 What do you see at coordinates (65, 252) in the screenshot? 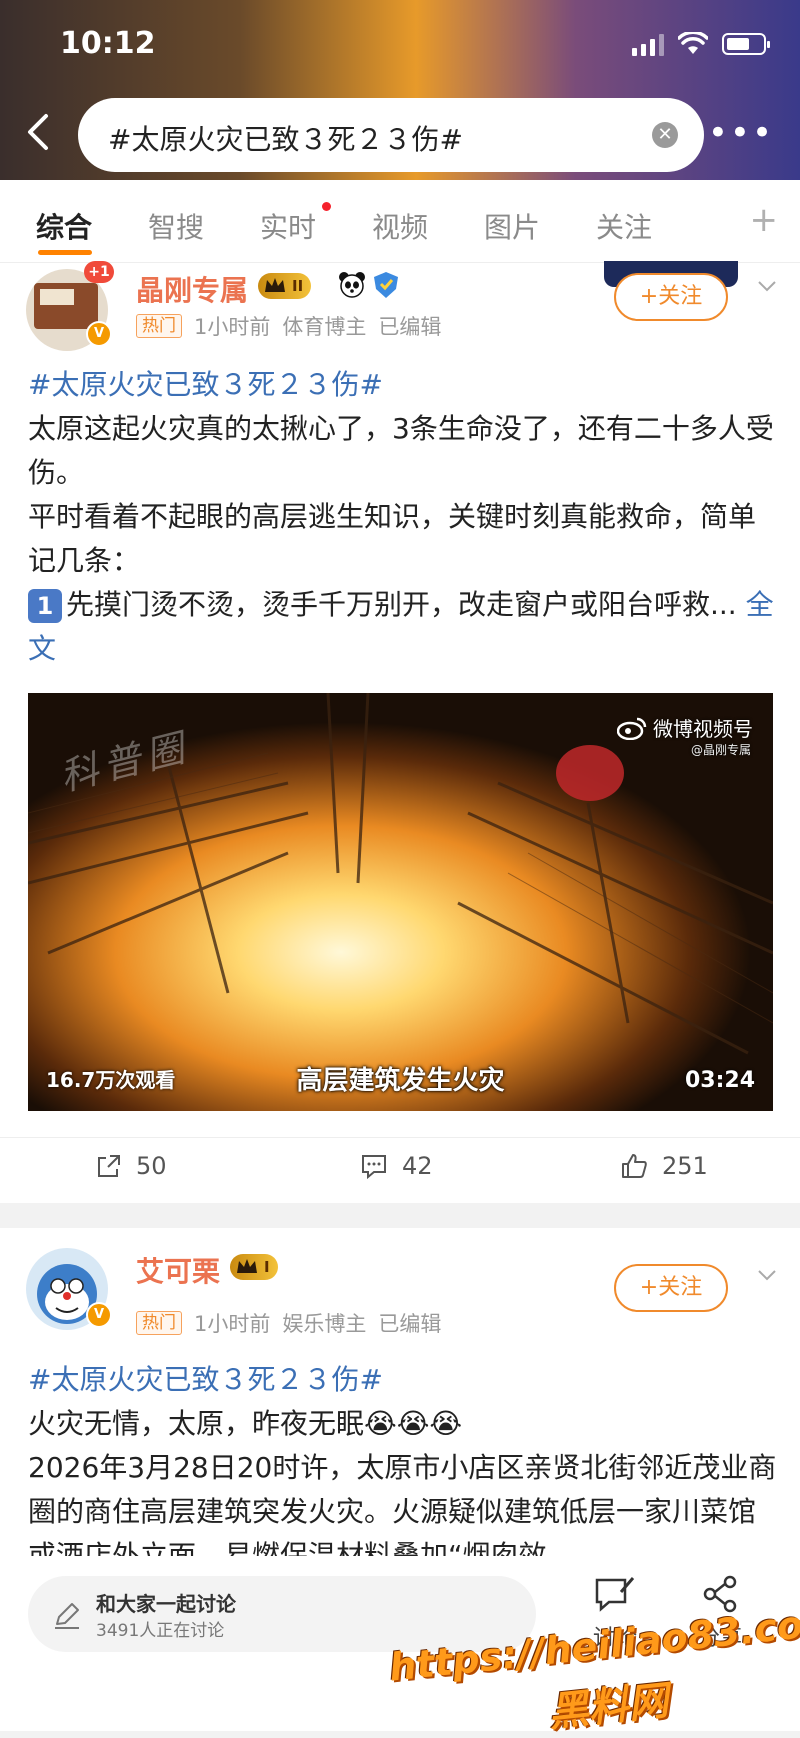
I see `tab-active-indicator` at bounding box center [65, 252].